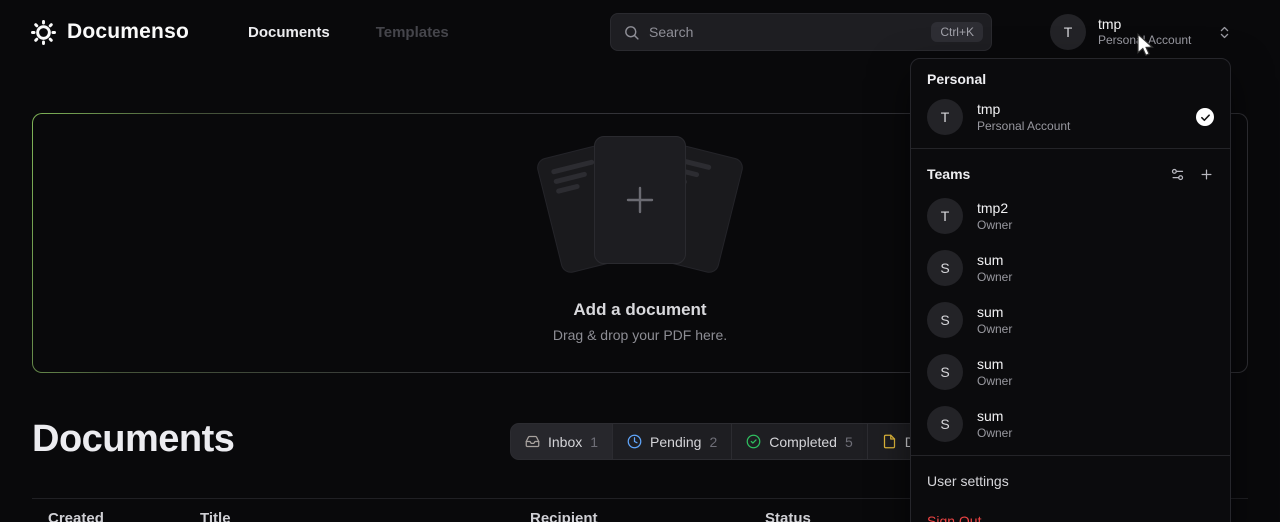 This screenshot has height=522, width=1280. What do you see at coordinates (128, 31) in the screenshot?
I see `brand-name: Documenso` at bounding box center [128, 31].